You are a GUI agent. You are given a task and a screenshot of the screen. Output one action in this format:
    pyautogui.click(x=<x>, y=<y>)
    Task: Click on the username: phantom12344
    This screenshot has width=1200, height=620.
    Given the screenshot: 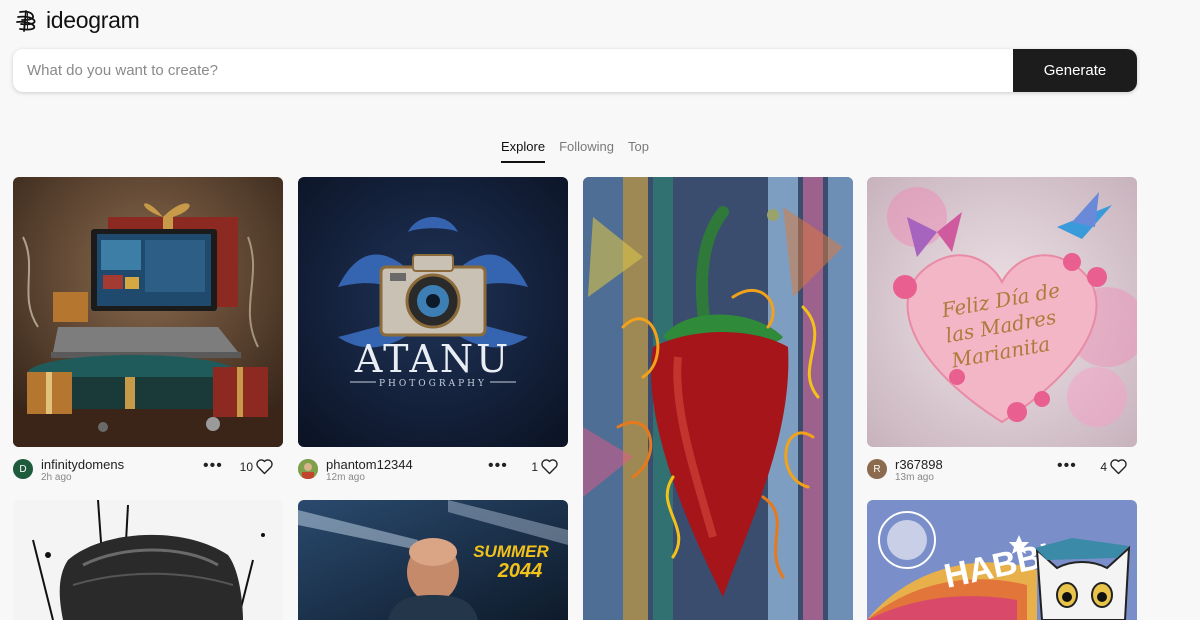 What is the action you would take?
    pyautogui.click(x=369, y=464)
    